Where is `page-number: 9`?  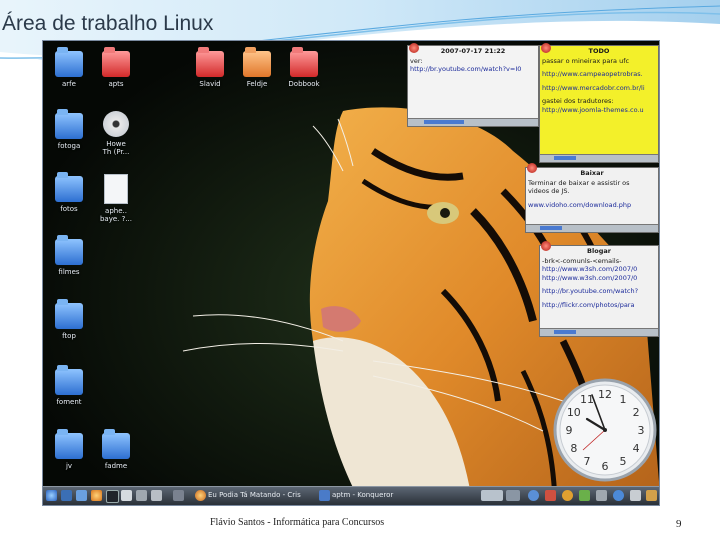 page-number: 9 is located at coordinates (679, 524).